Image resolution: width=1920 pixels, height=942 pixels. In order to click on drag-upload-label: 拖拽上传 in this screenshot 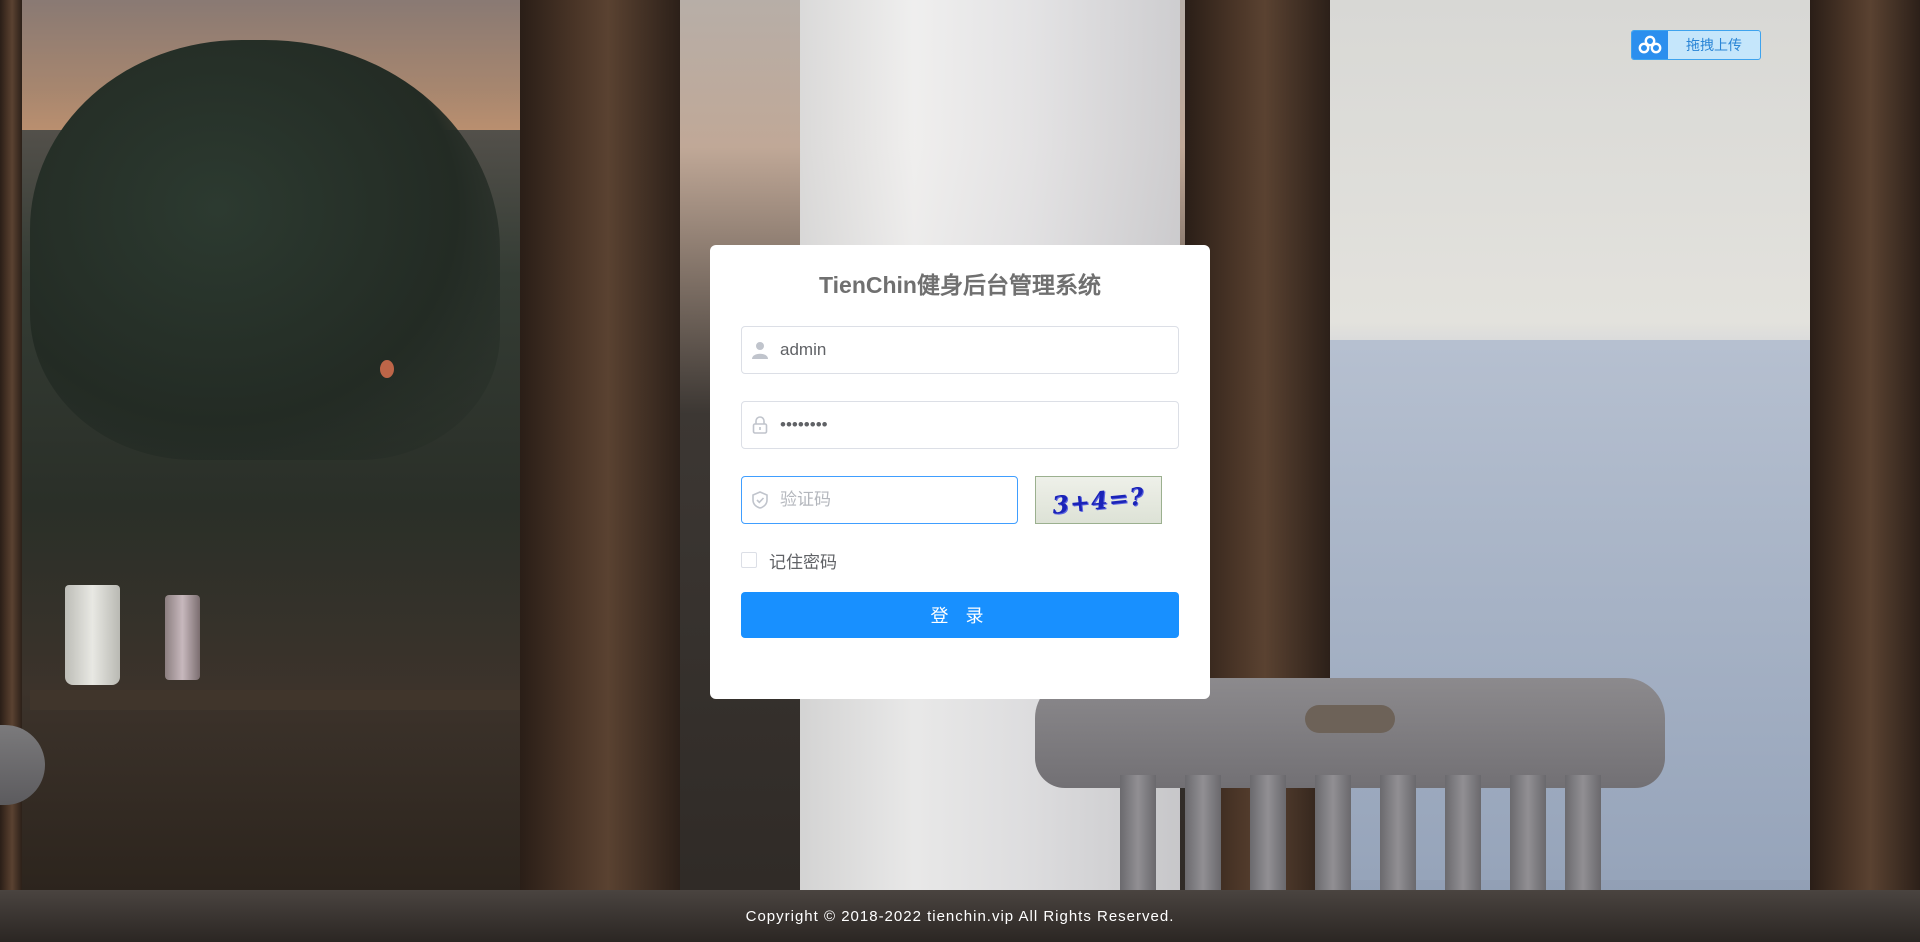, I will do `click(1714, 45)`.